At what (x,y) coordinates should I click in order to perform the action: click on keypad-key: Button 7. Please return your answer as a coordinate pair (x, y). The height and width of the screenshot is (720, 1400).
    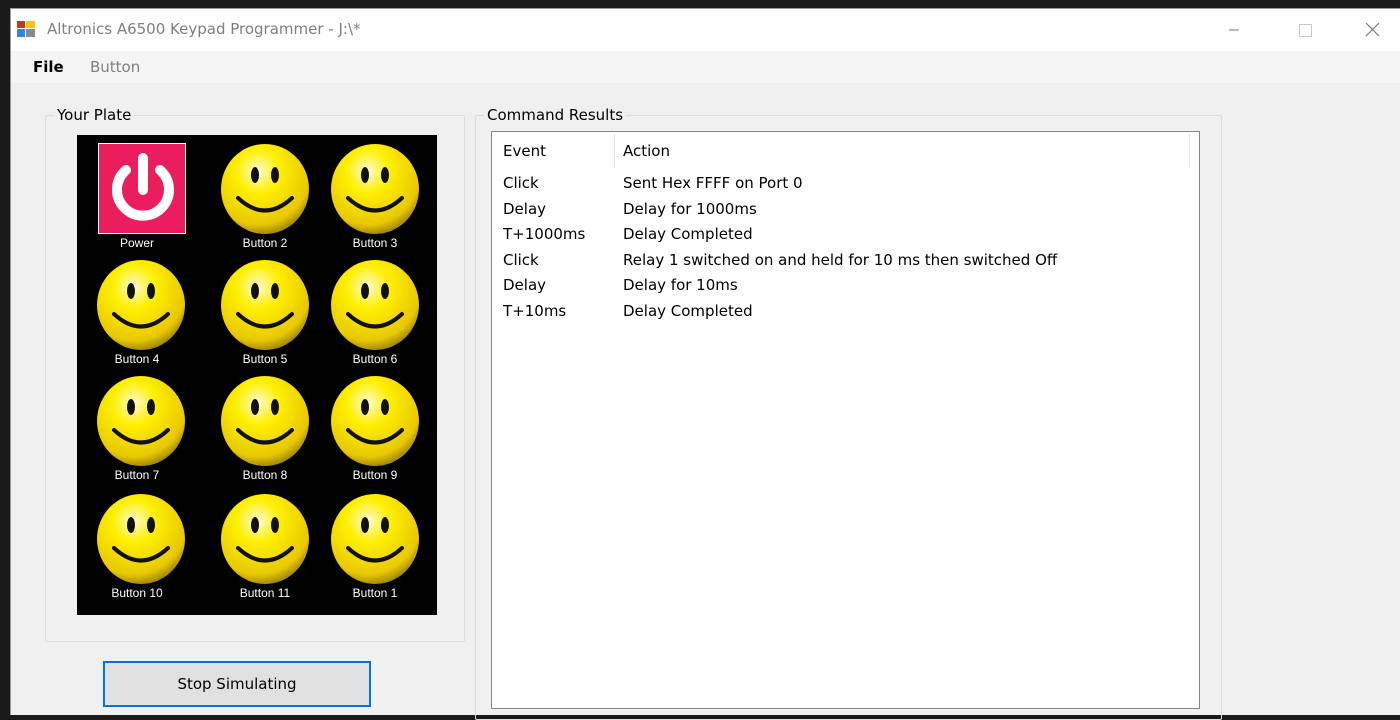
    Looking at the image, I should click on (136, 425).